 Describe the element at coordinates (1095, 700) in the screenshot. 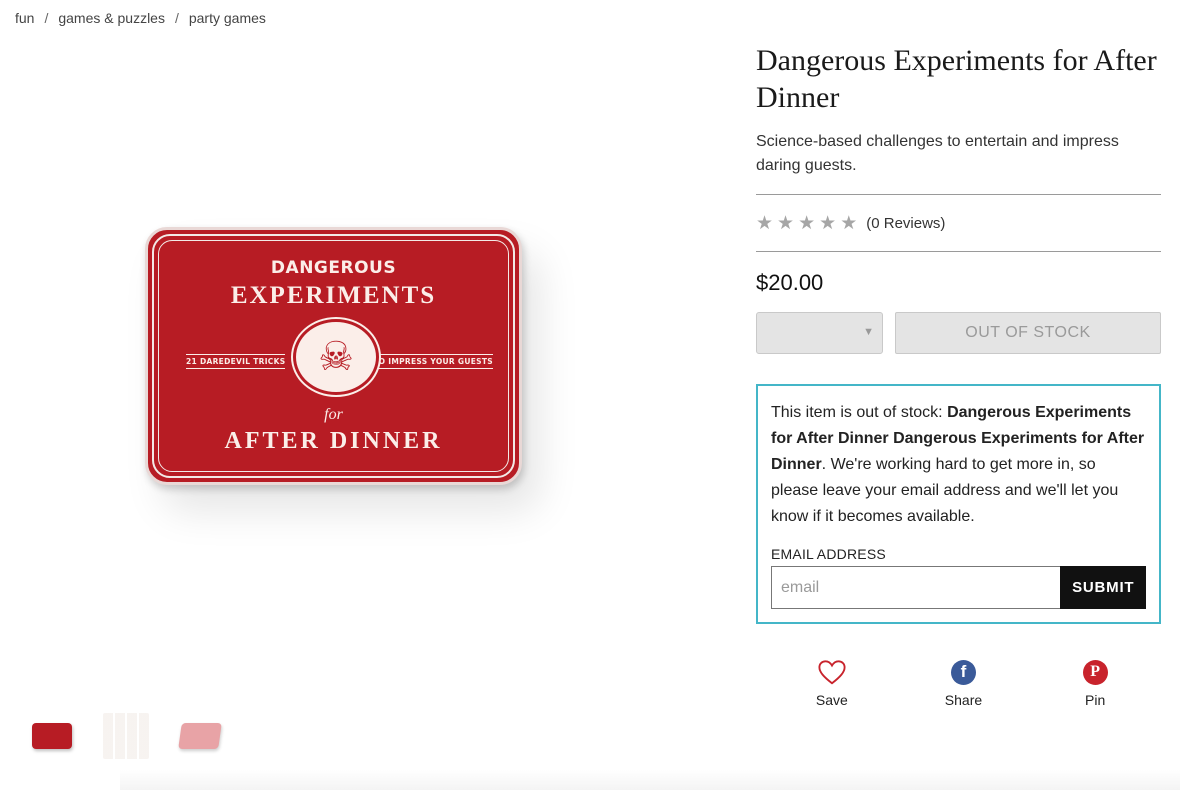

I see `pin-label: Pin` at that location.